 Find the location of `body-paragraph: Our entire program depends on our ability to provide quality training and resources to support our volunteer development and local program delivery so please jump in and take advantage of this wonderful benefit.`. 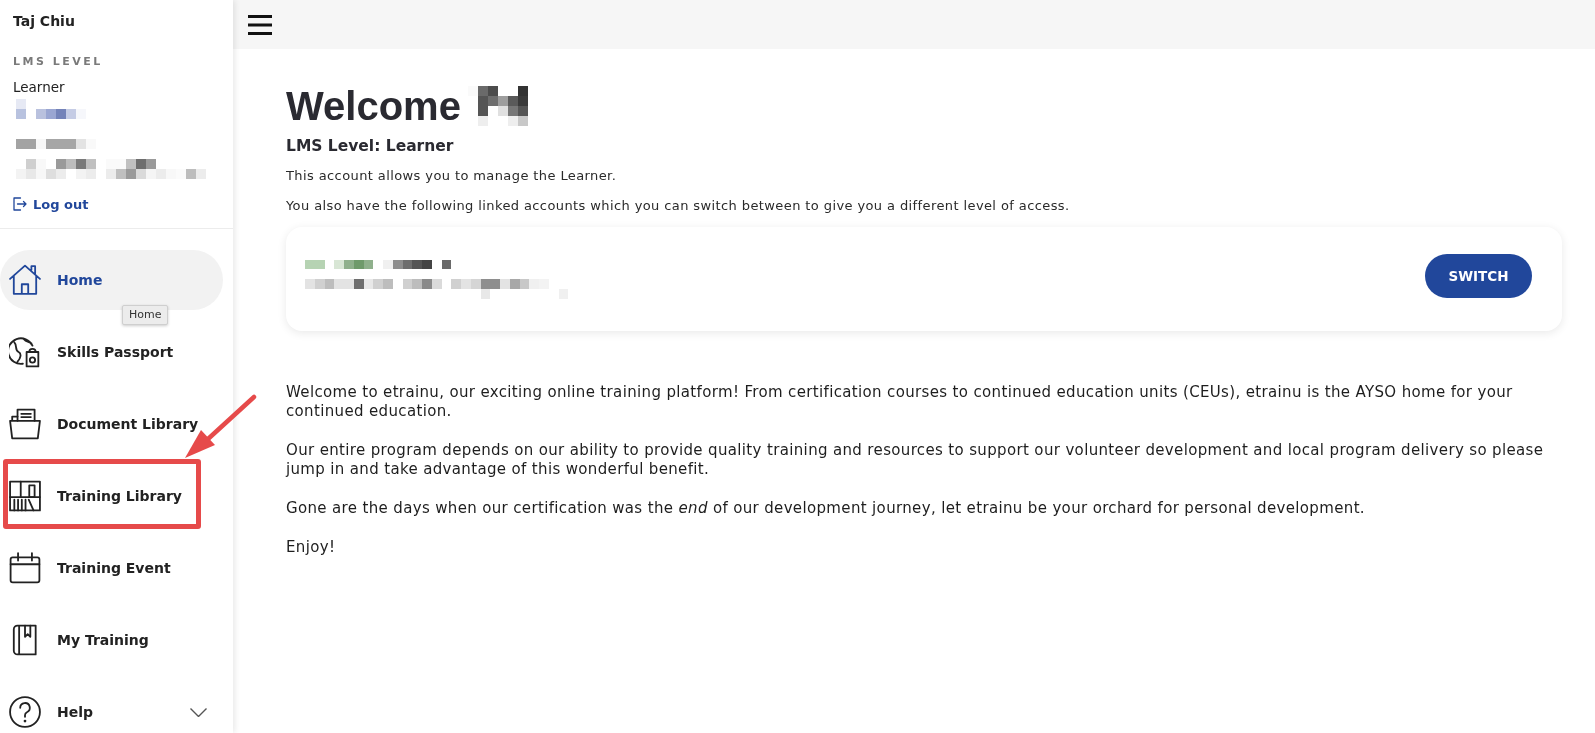

body-paragraph: Our entire program depends on our ability to provide quality training and resources to support our volunteer development and local program delivery so please jump in and take advantage of this wonderful benefit. is located at coordinates (915, 459).